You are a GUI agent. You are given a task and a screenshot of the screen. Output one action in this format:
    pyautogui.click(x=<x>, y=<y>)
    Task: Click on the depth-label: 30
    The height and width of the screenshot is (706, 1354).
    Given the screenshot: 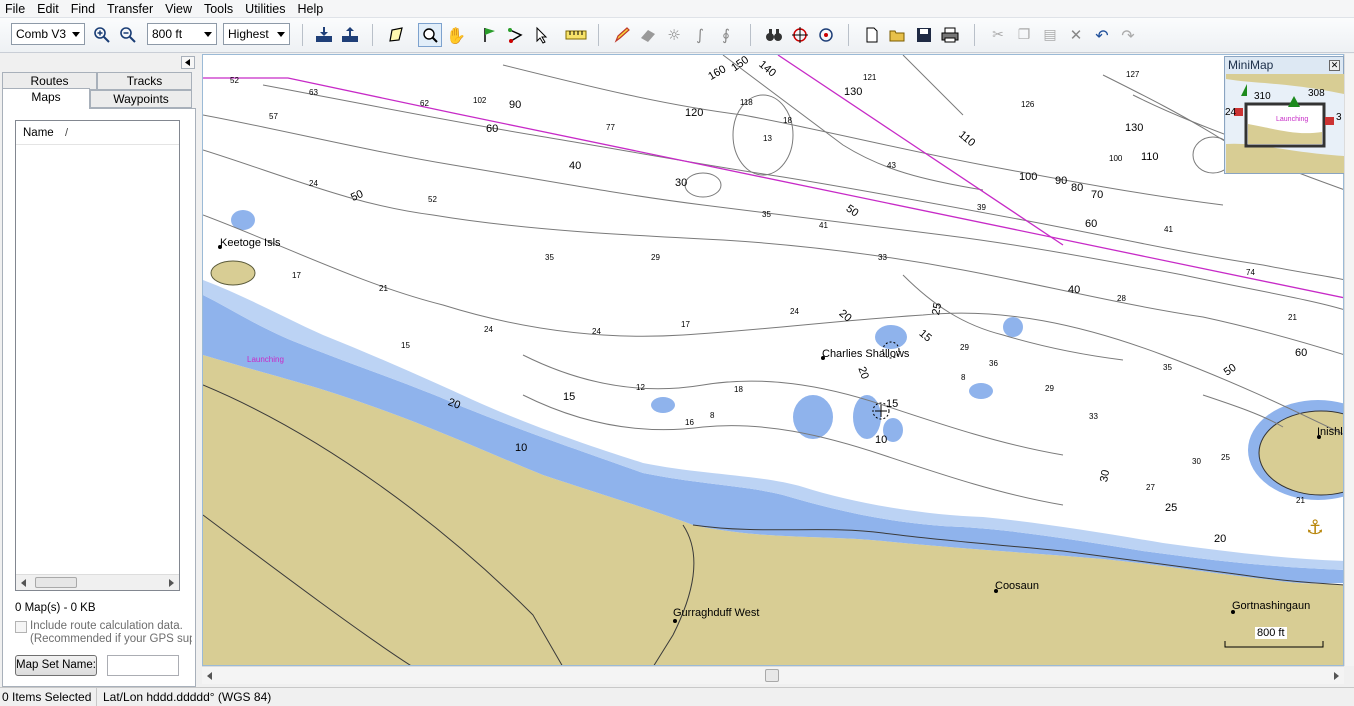 What is the action you would take?
    pyautogui.click(x=1196, y=461)
    